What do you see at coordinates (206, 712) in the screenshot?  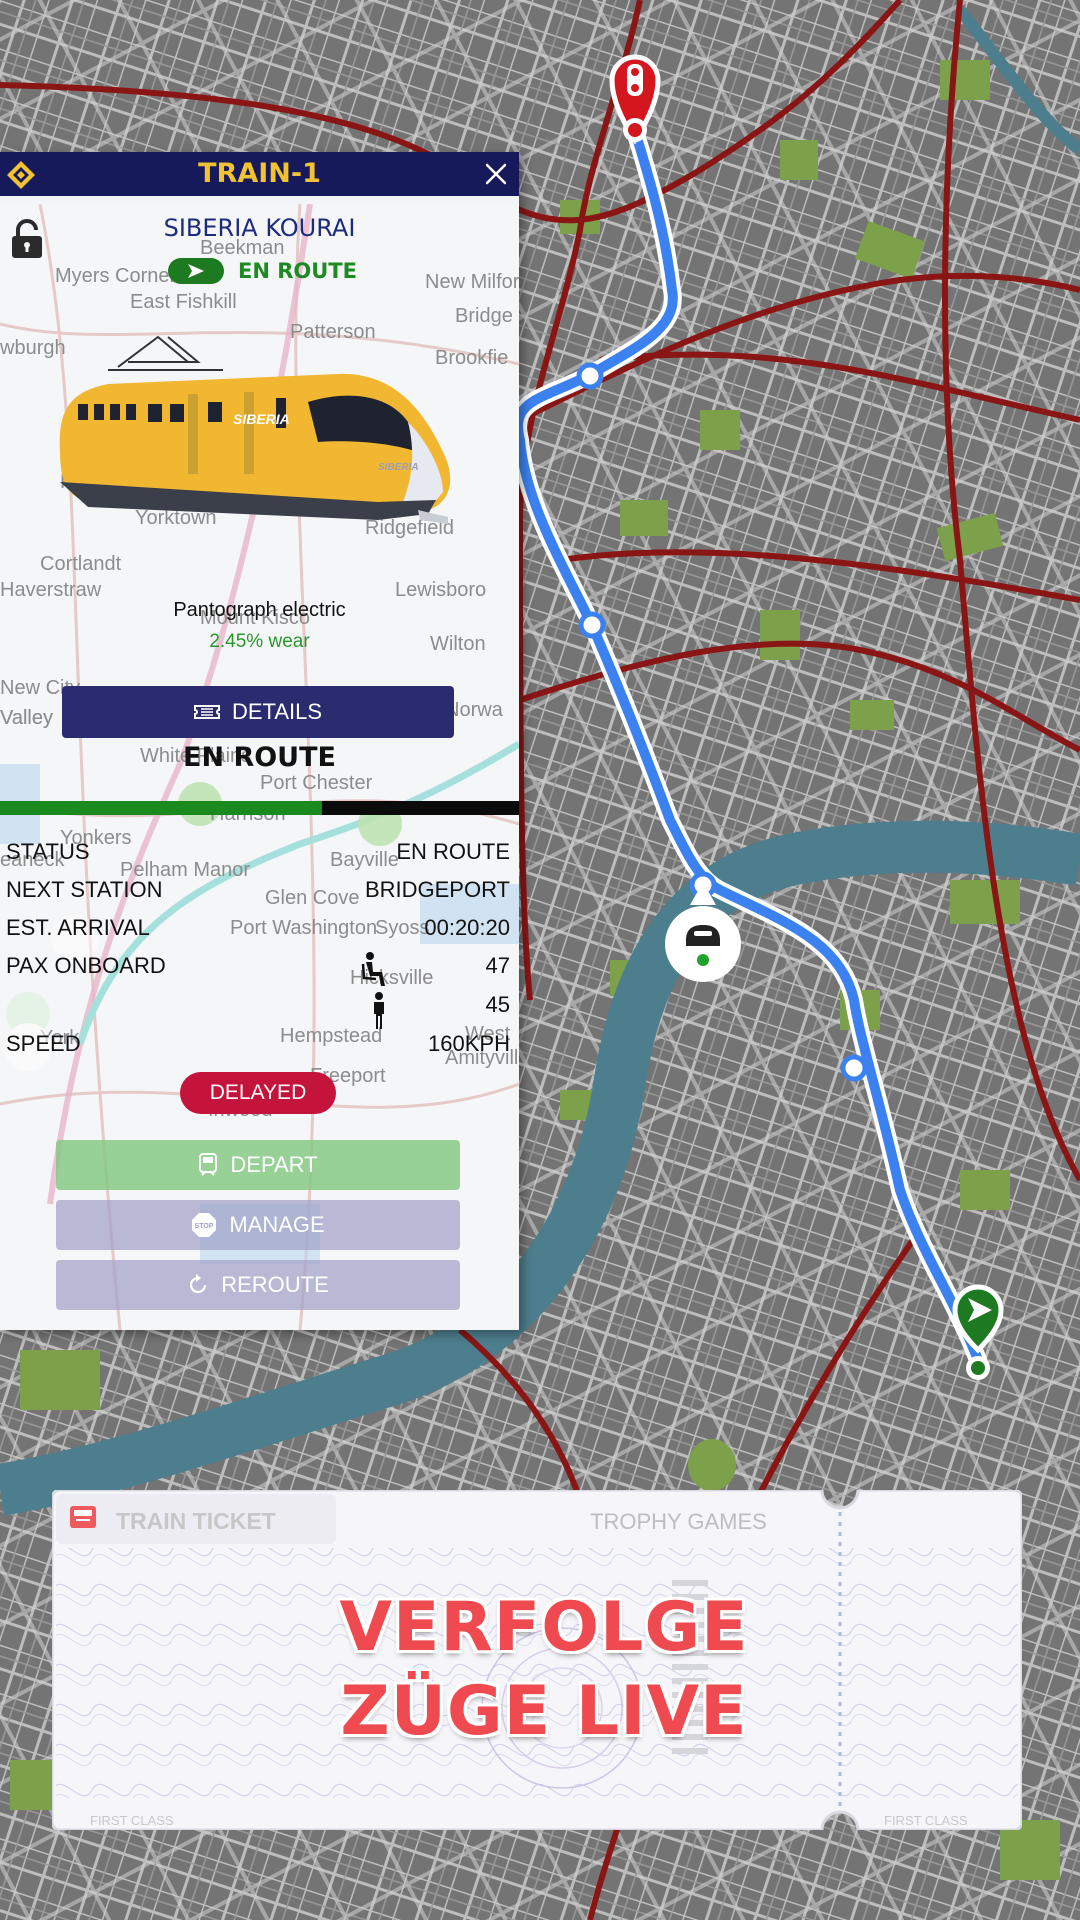 I see `ticket-icon` at bounding box center [206, 712].